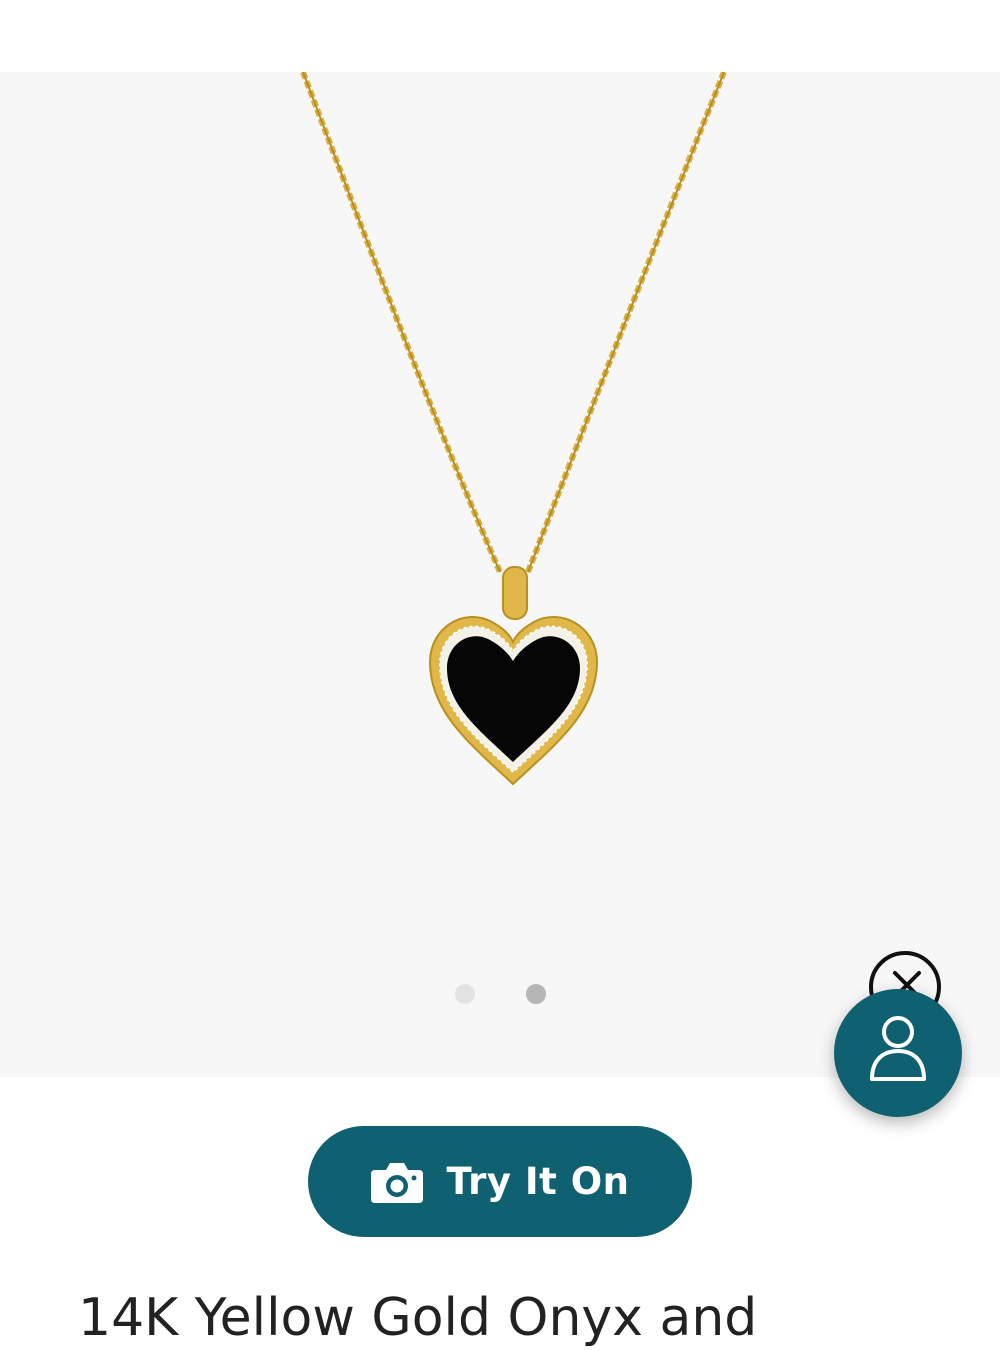 This screenshot has height=1350, width=1000. What do you see at coordinates (500, 994) in the screenshot?
I see `gallery-pagination` at bounding box center [500, 994].